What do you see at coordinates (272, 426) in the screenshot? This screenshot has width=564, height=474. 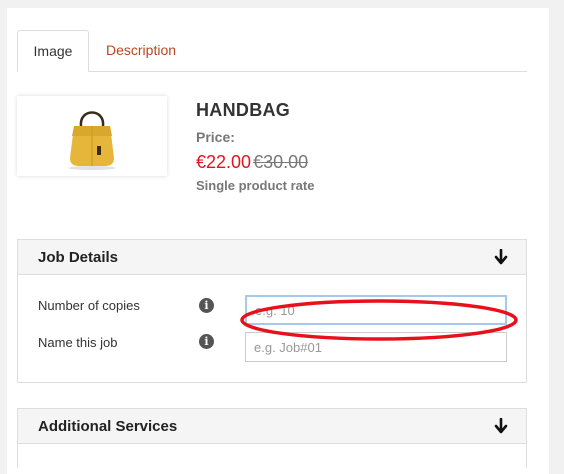 I see `additional-services-header: Additional Services` at bounding box center [272, 426].